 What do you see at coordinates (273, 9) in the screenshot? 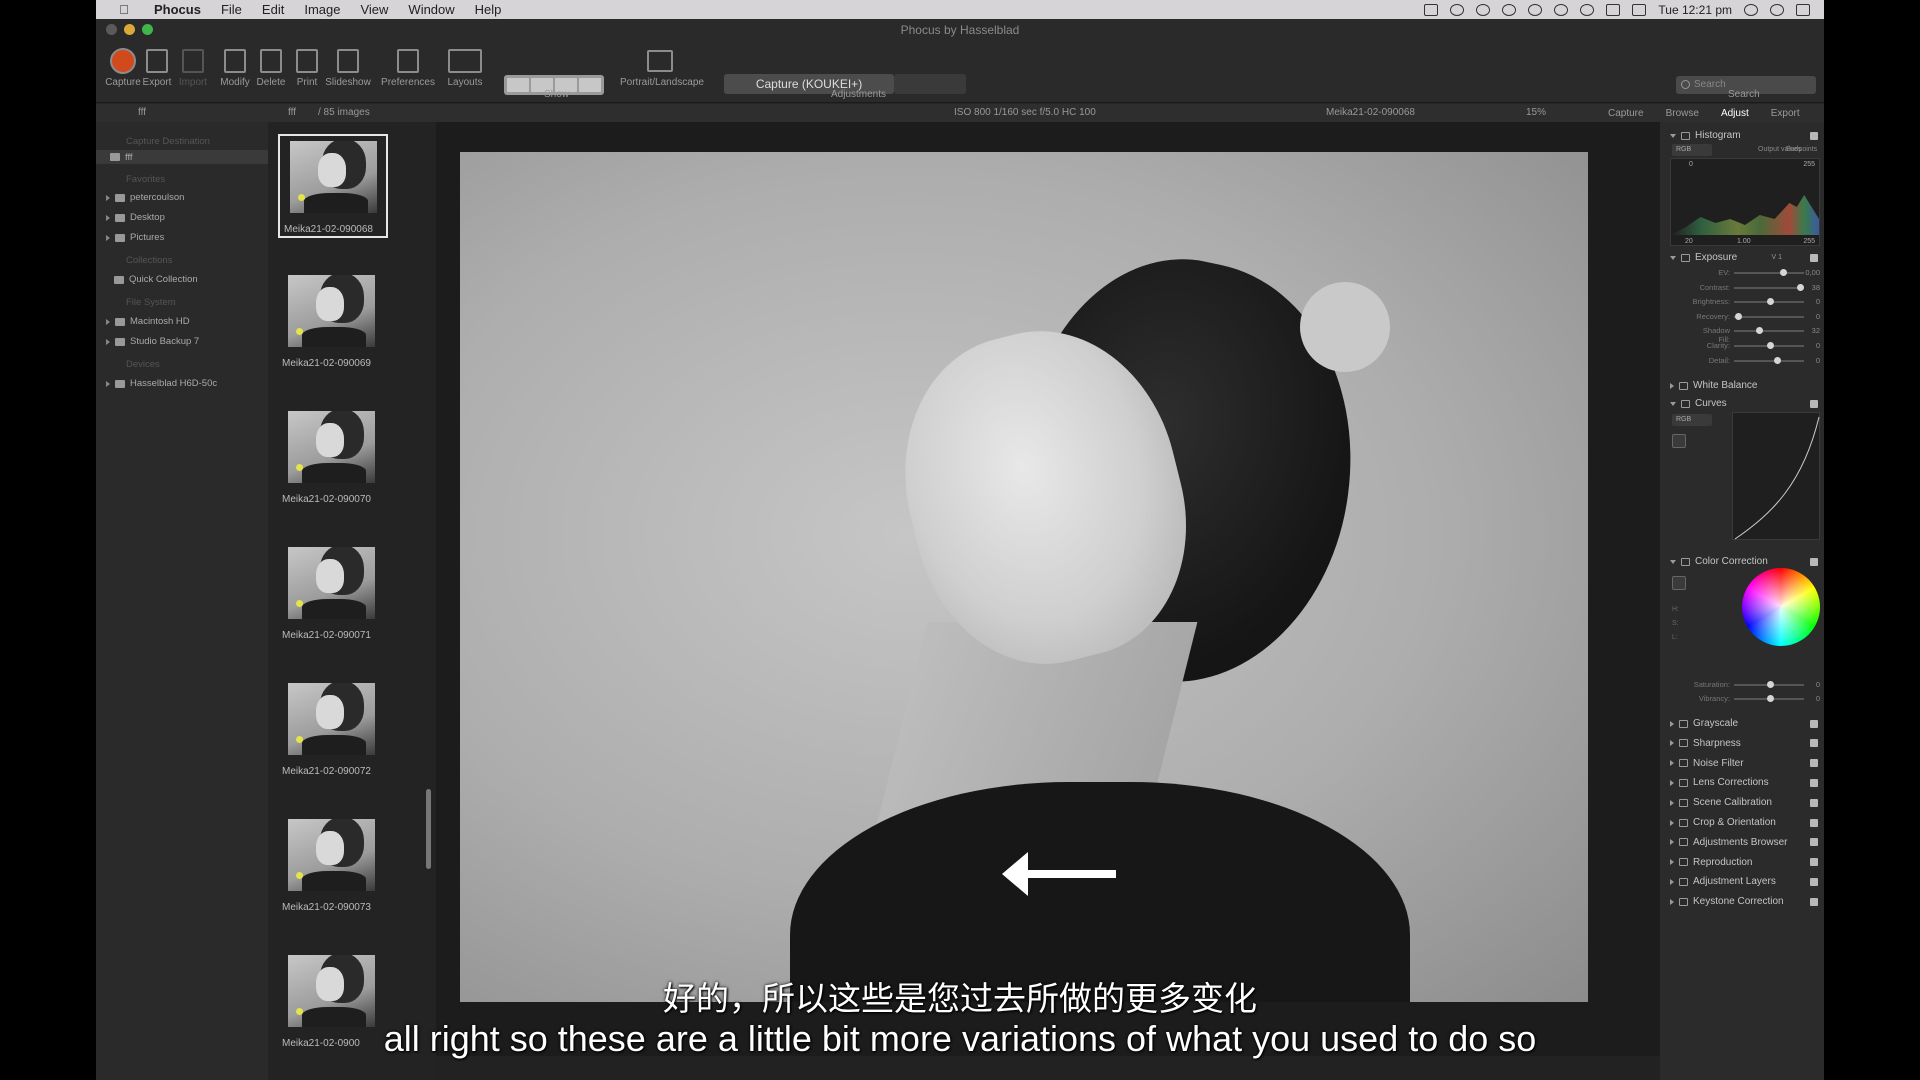
I see `menu-edit: Edit` at bounding box center [273, 9].